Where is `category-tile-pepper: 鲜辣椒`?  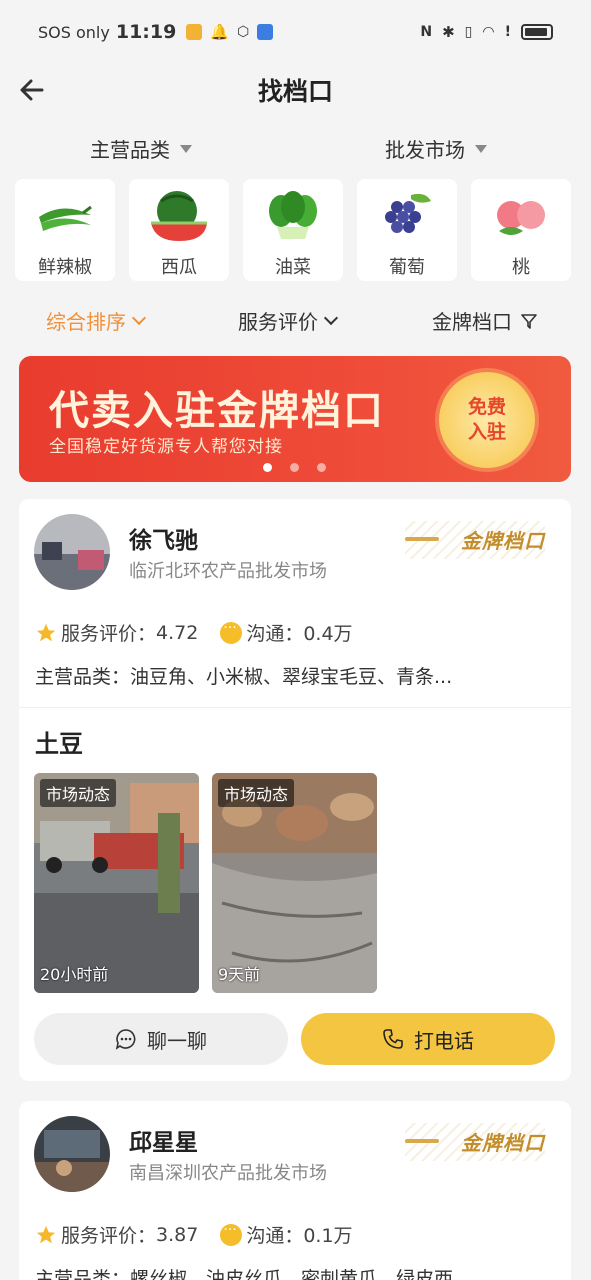
category-tile-pepper: 鲜辣椒 is located at coordinates (65, 230).